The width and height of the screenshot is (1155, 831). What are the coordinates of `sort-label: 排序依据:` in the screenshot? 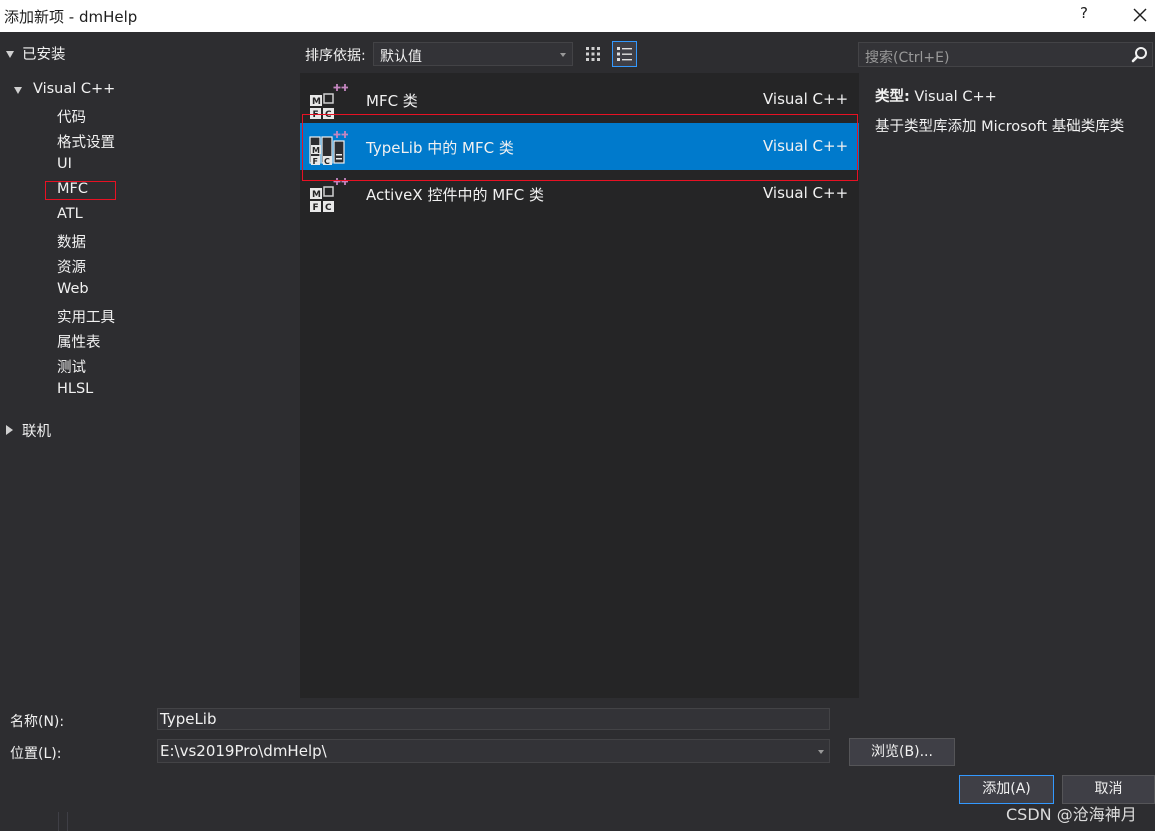 It's located at (335, 56).